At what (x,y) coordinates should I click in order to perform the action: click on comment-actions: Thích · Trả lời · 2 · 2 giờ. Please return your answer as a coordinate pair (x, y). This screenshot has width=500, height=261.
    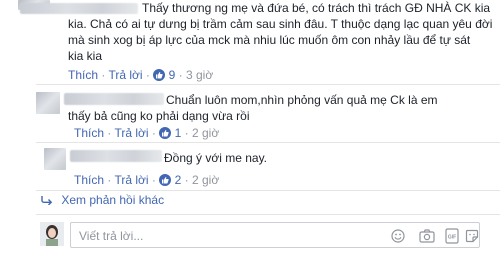
    Looking at the image, I should click on (146, 180).